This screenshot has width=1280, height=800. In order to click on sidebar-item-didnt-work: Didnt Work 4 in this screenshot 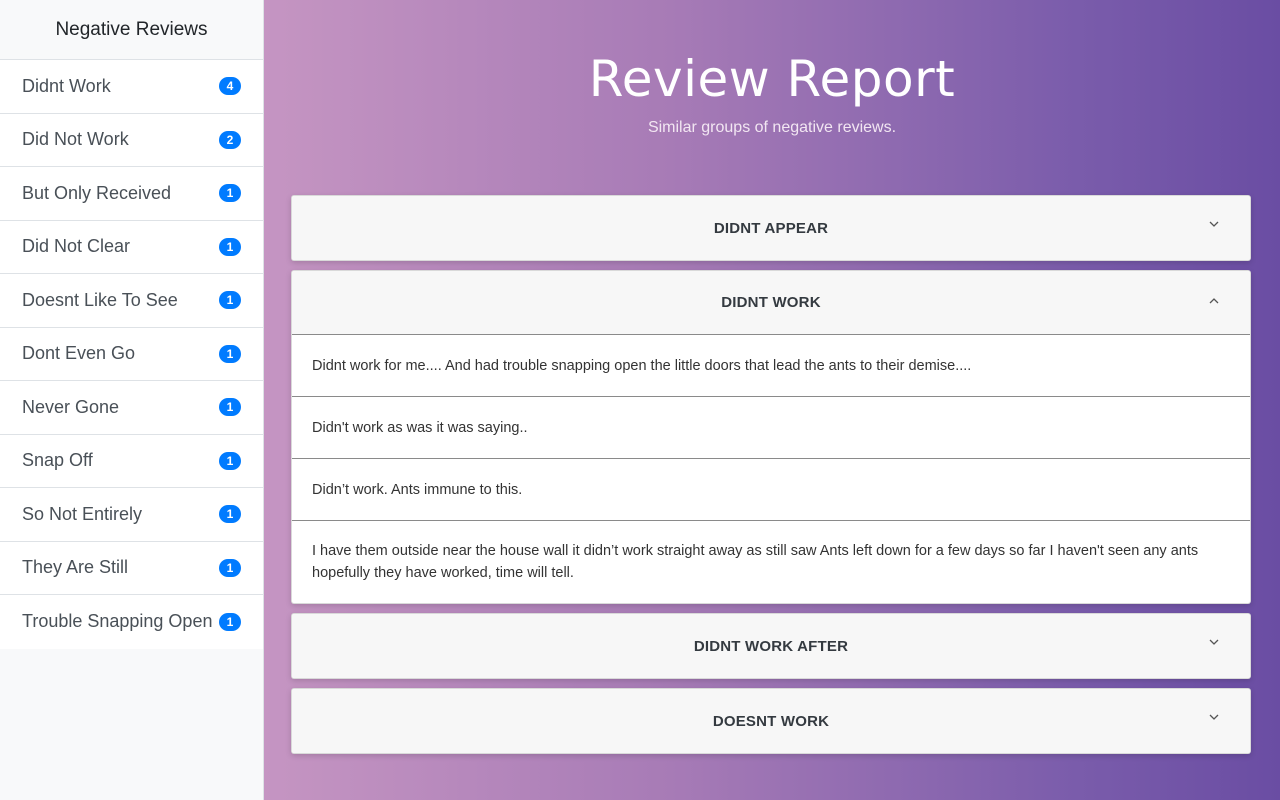, I will do `click(131, 87)`.